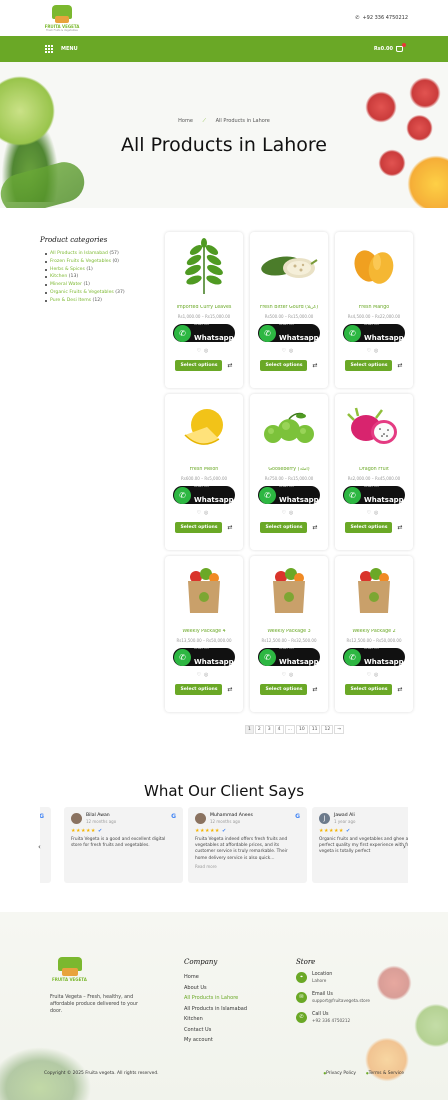 The width and height of the screenshot is (448, 1100). I want to click on product-name: Weekly Package 2, so click(374, 631).